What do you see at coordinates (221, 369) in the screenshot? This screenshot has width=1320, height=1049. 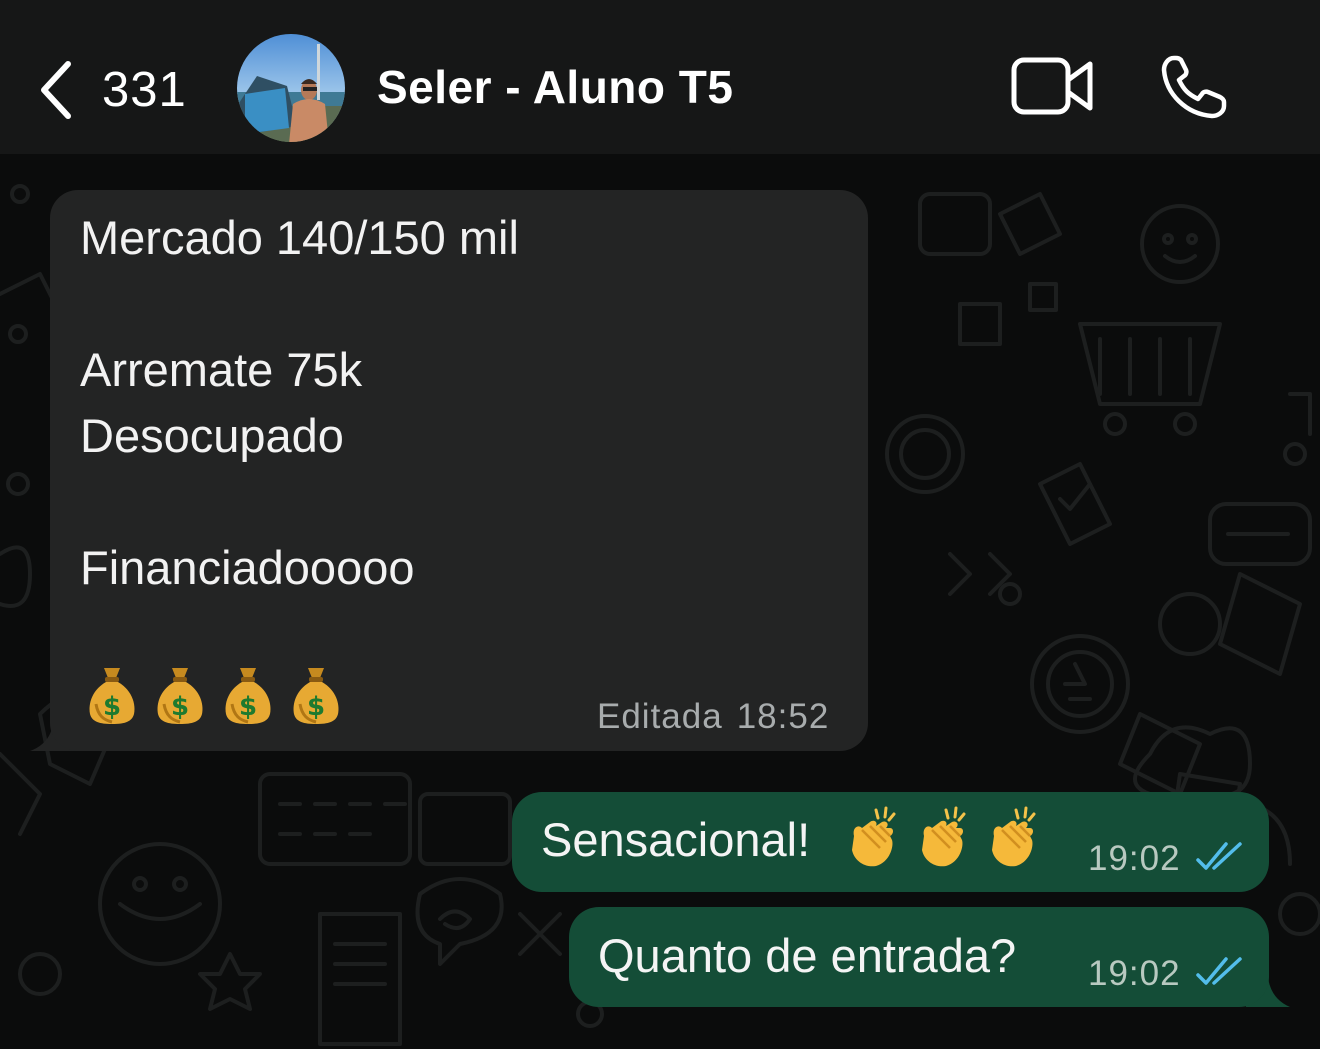 I see `incoming-message-line: Arremate 75k` at bounding box center [221, 369].